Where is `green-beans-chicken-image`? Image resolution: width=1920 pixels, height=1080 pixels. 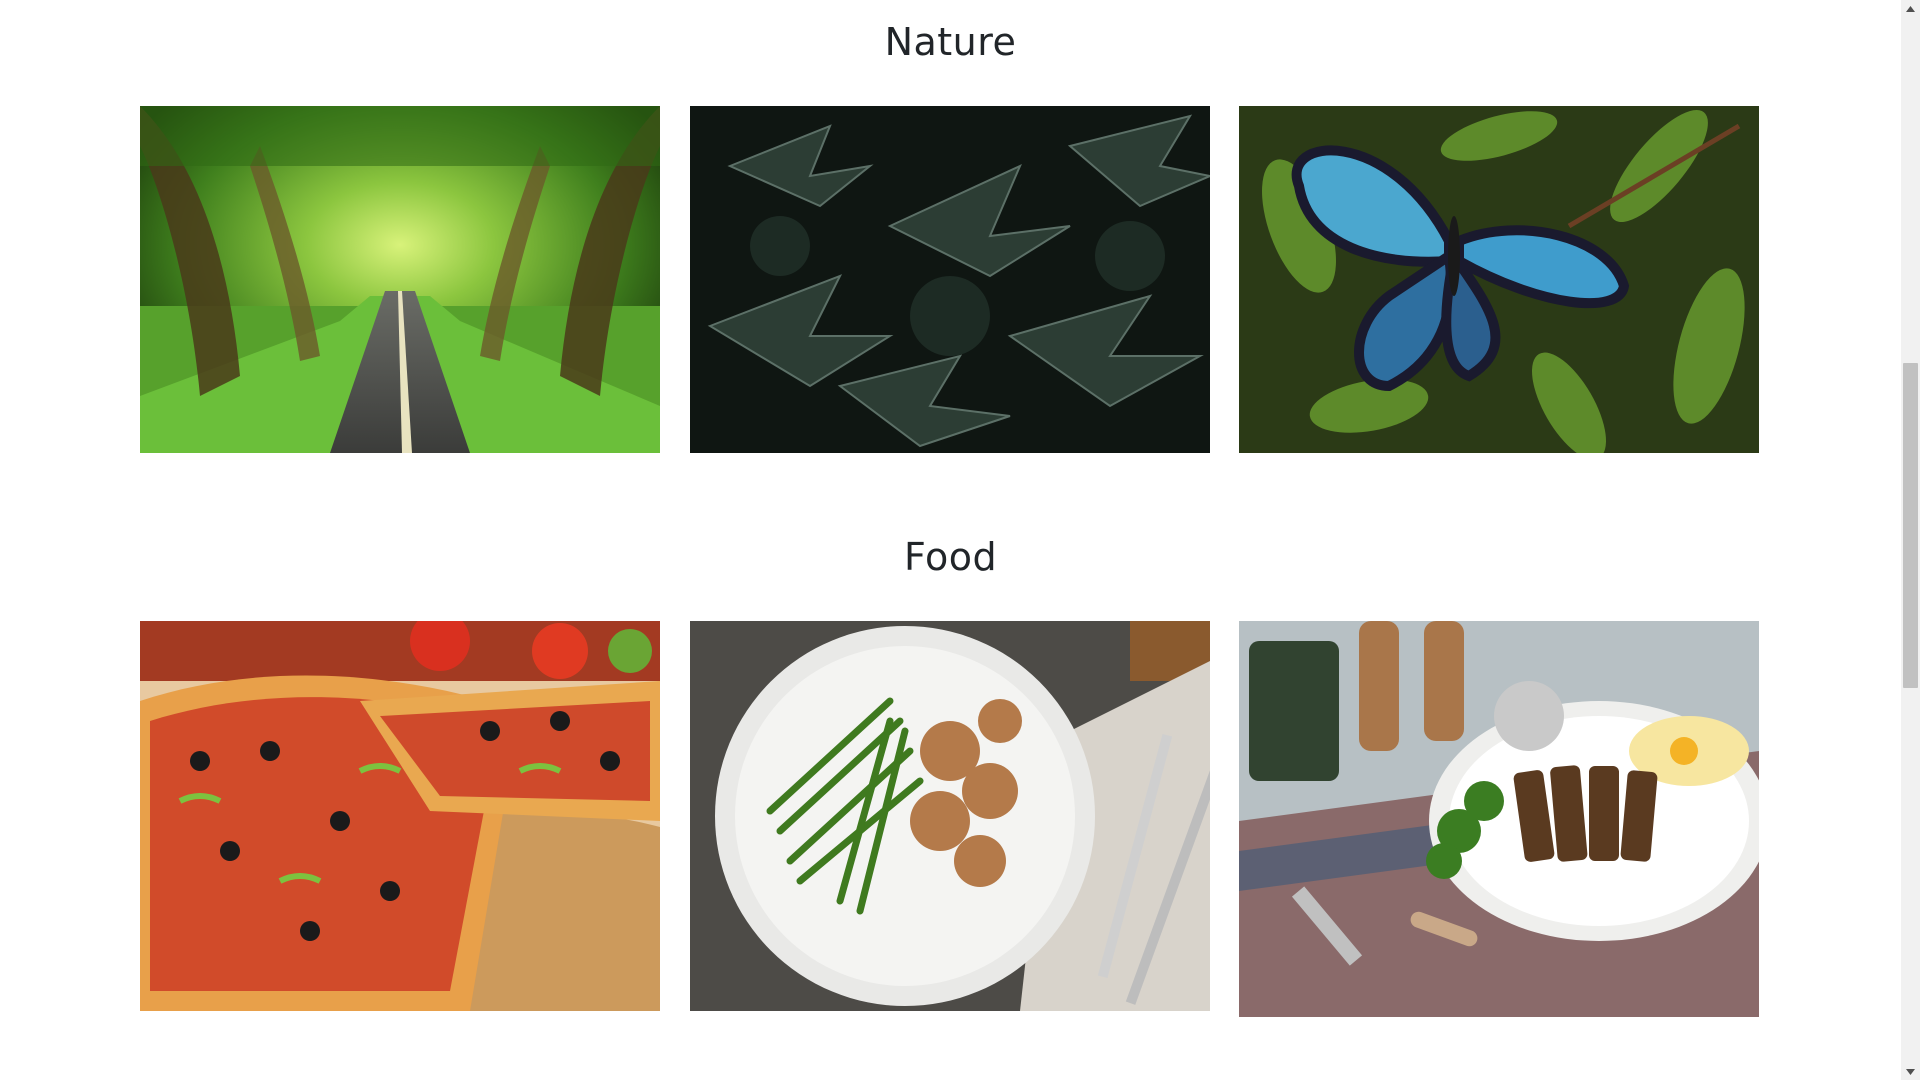 green-beans-chicken-image is located at coordinates (950, 816).